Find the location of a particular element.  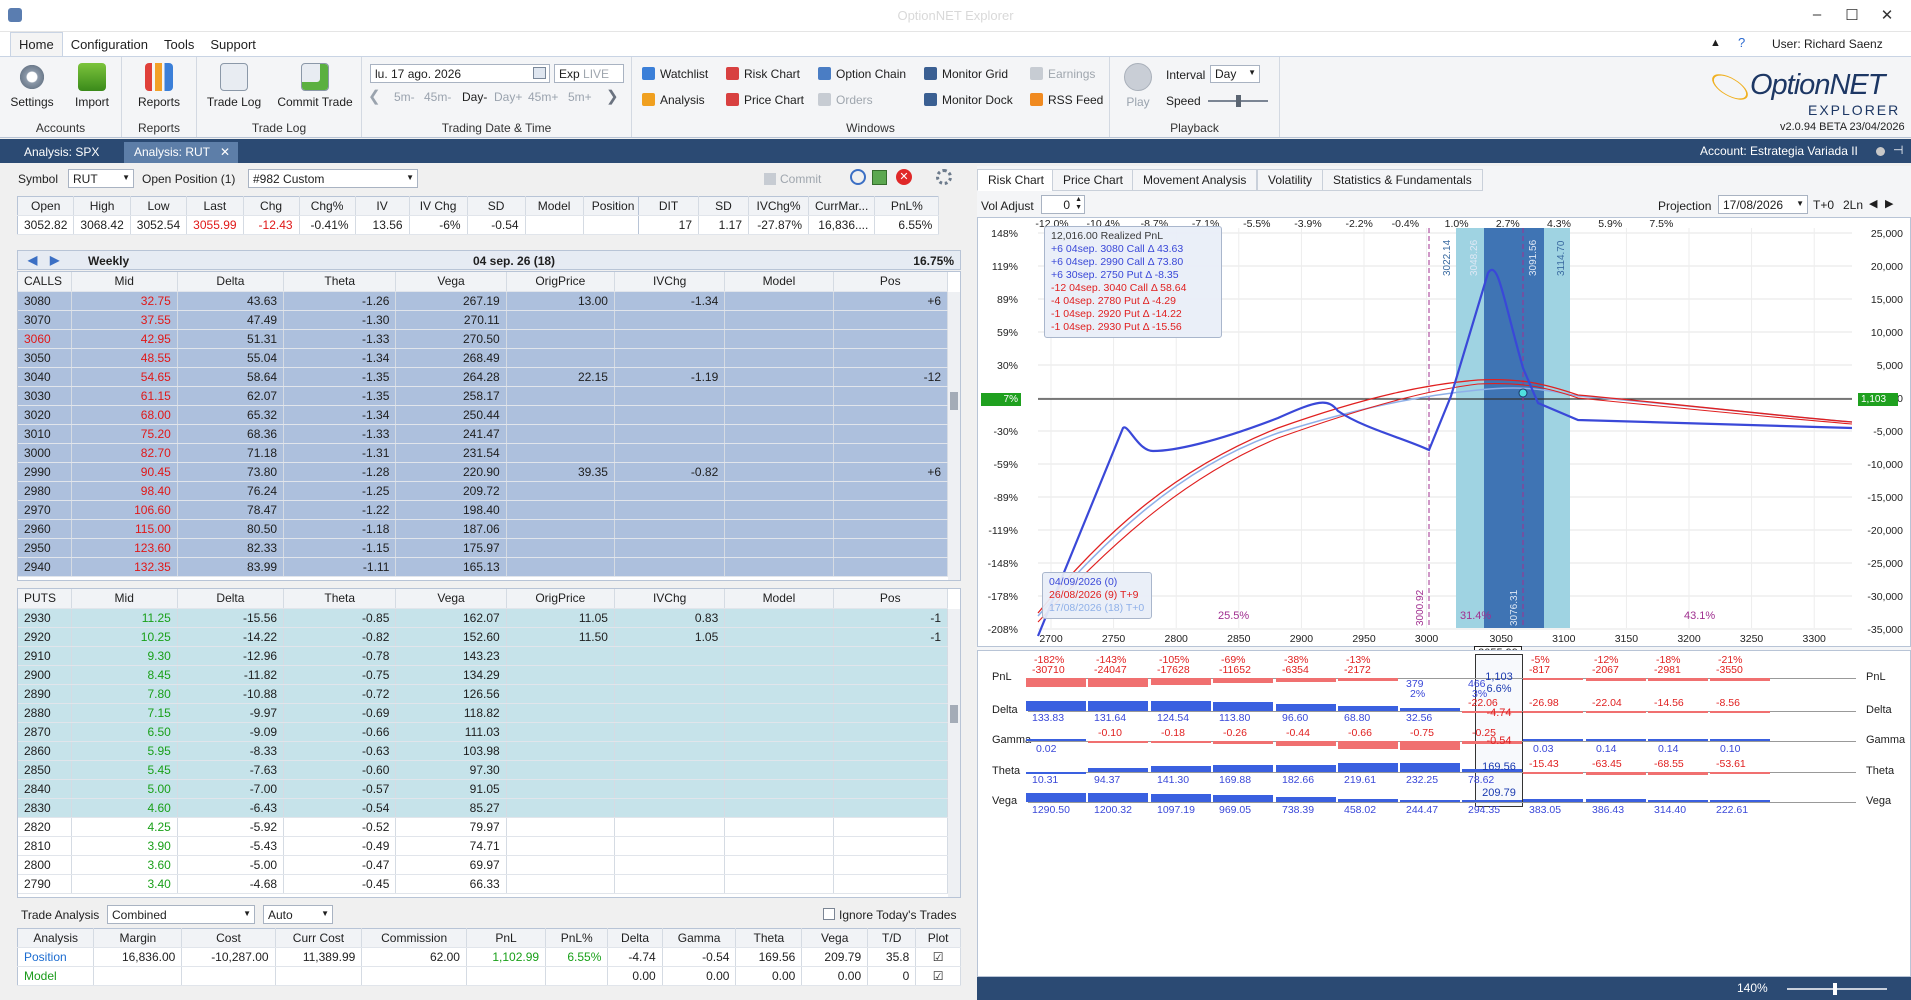

menu-home: Home is located at coordinates (36, 44).